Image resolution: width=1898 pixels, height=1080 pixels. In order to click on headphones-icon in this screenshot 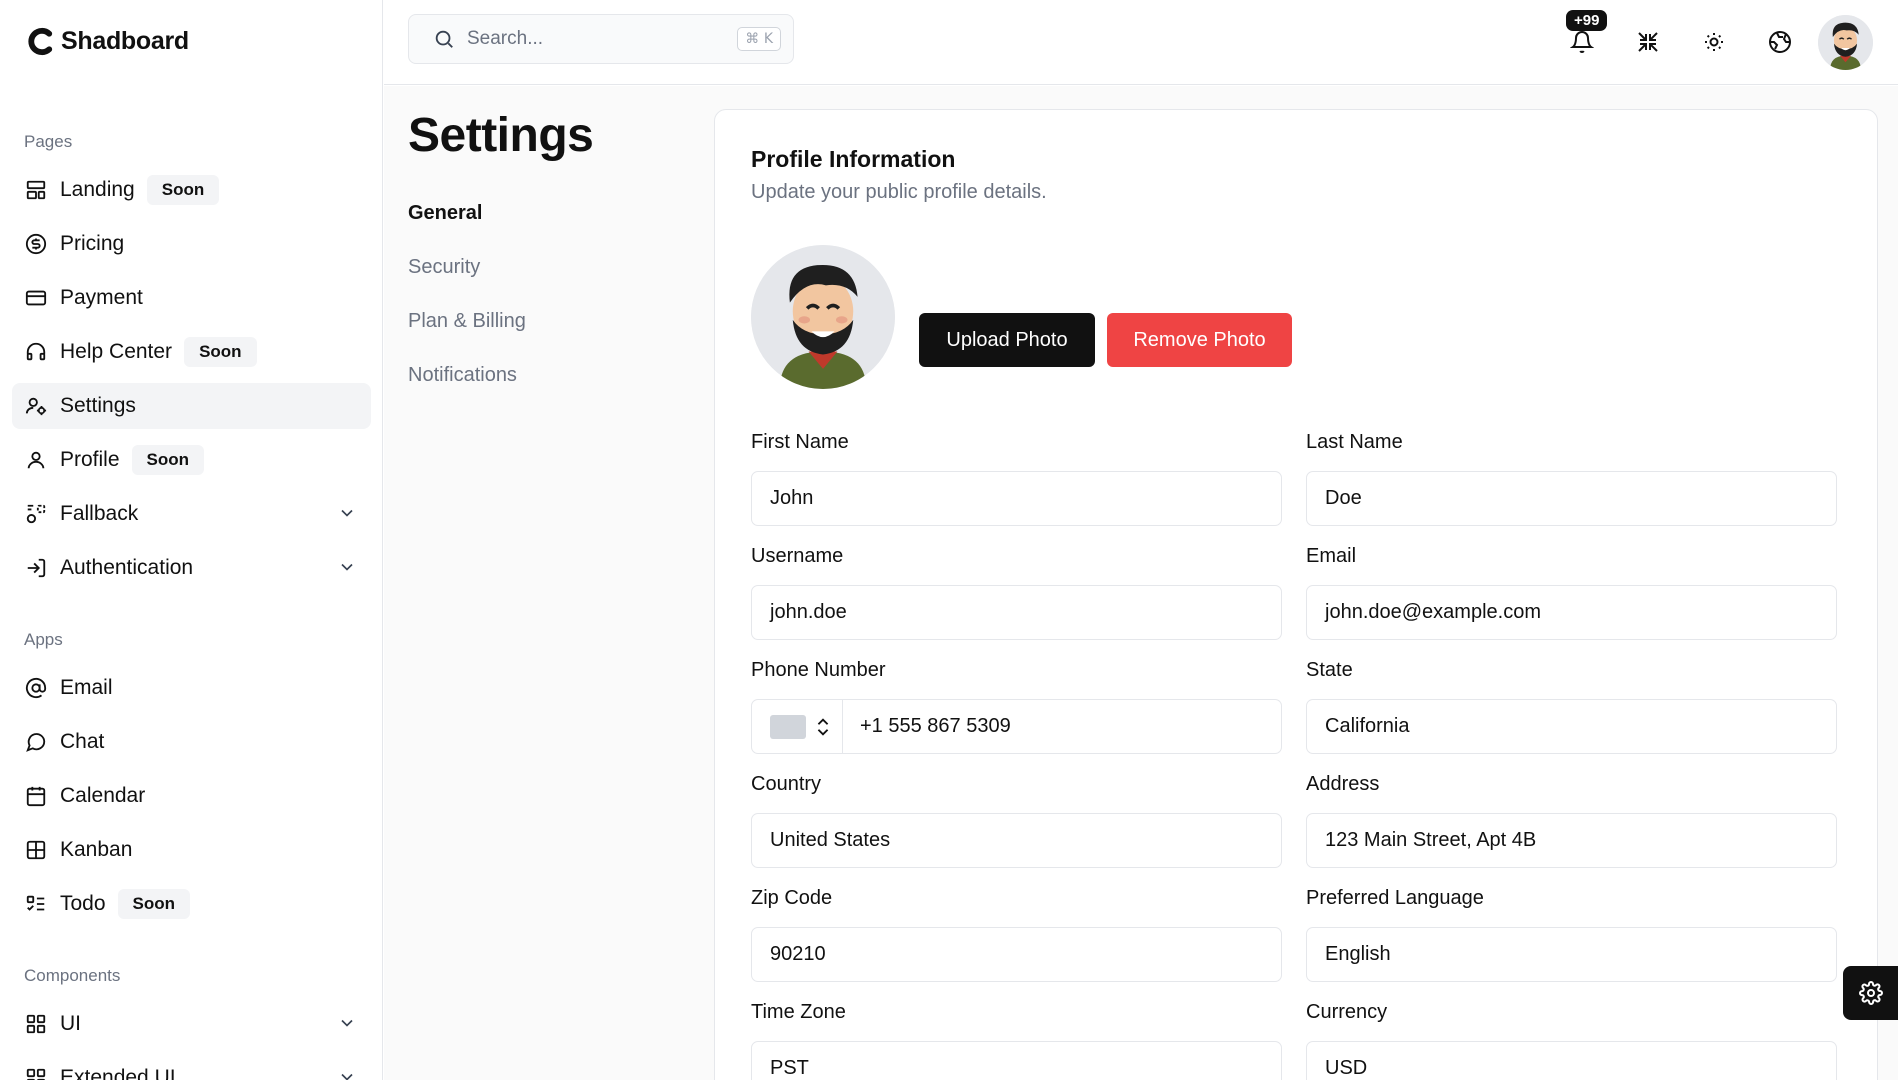, I will do `click(36, 352)`.